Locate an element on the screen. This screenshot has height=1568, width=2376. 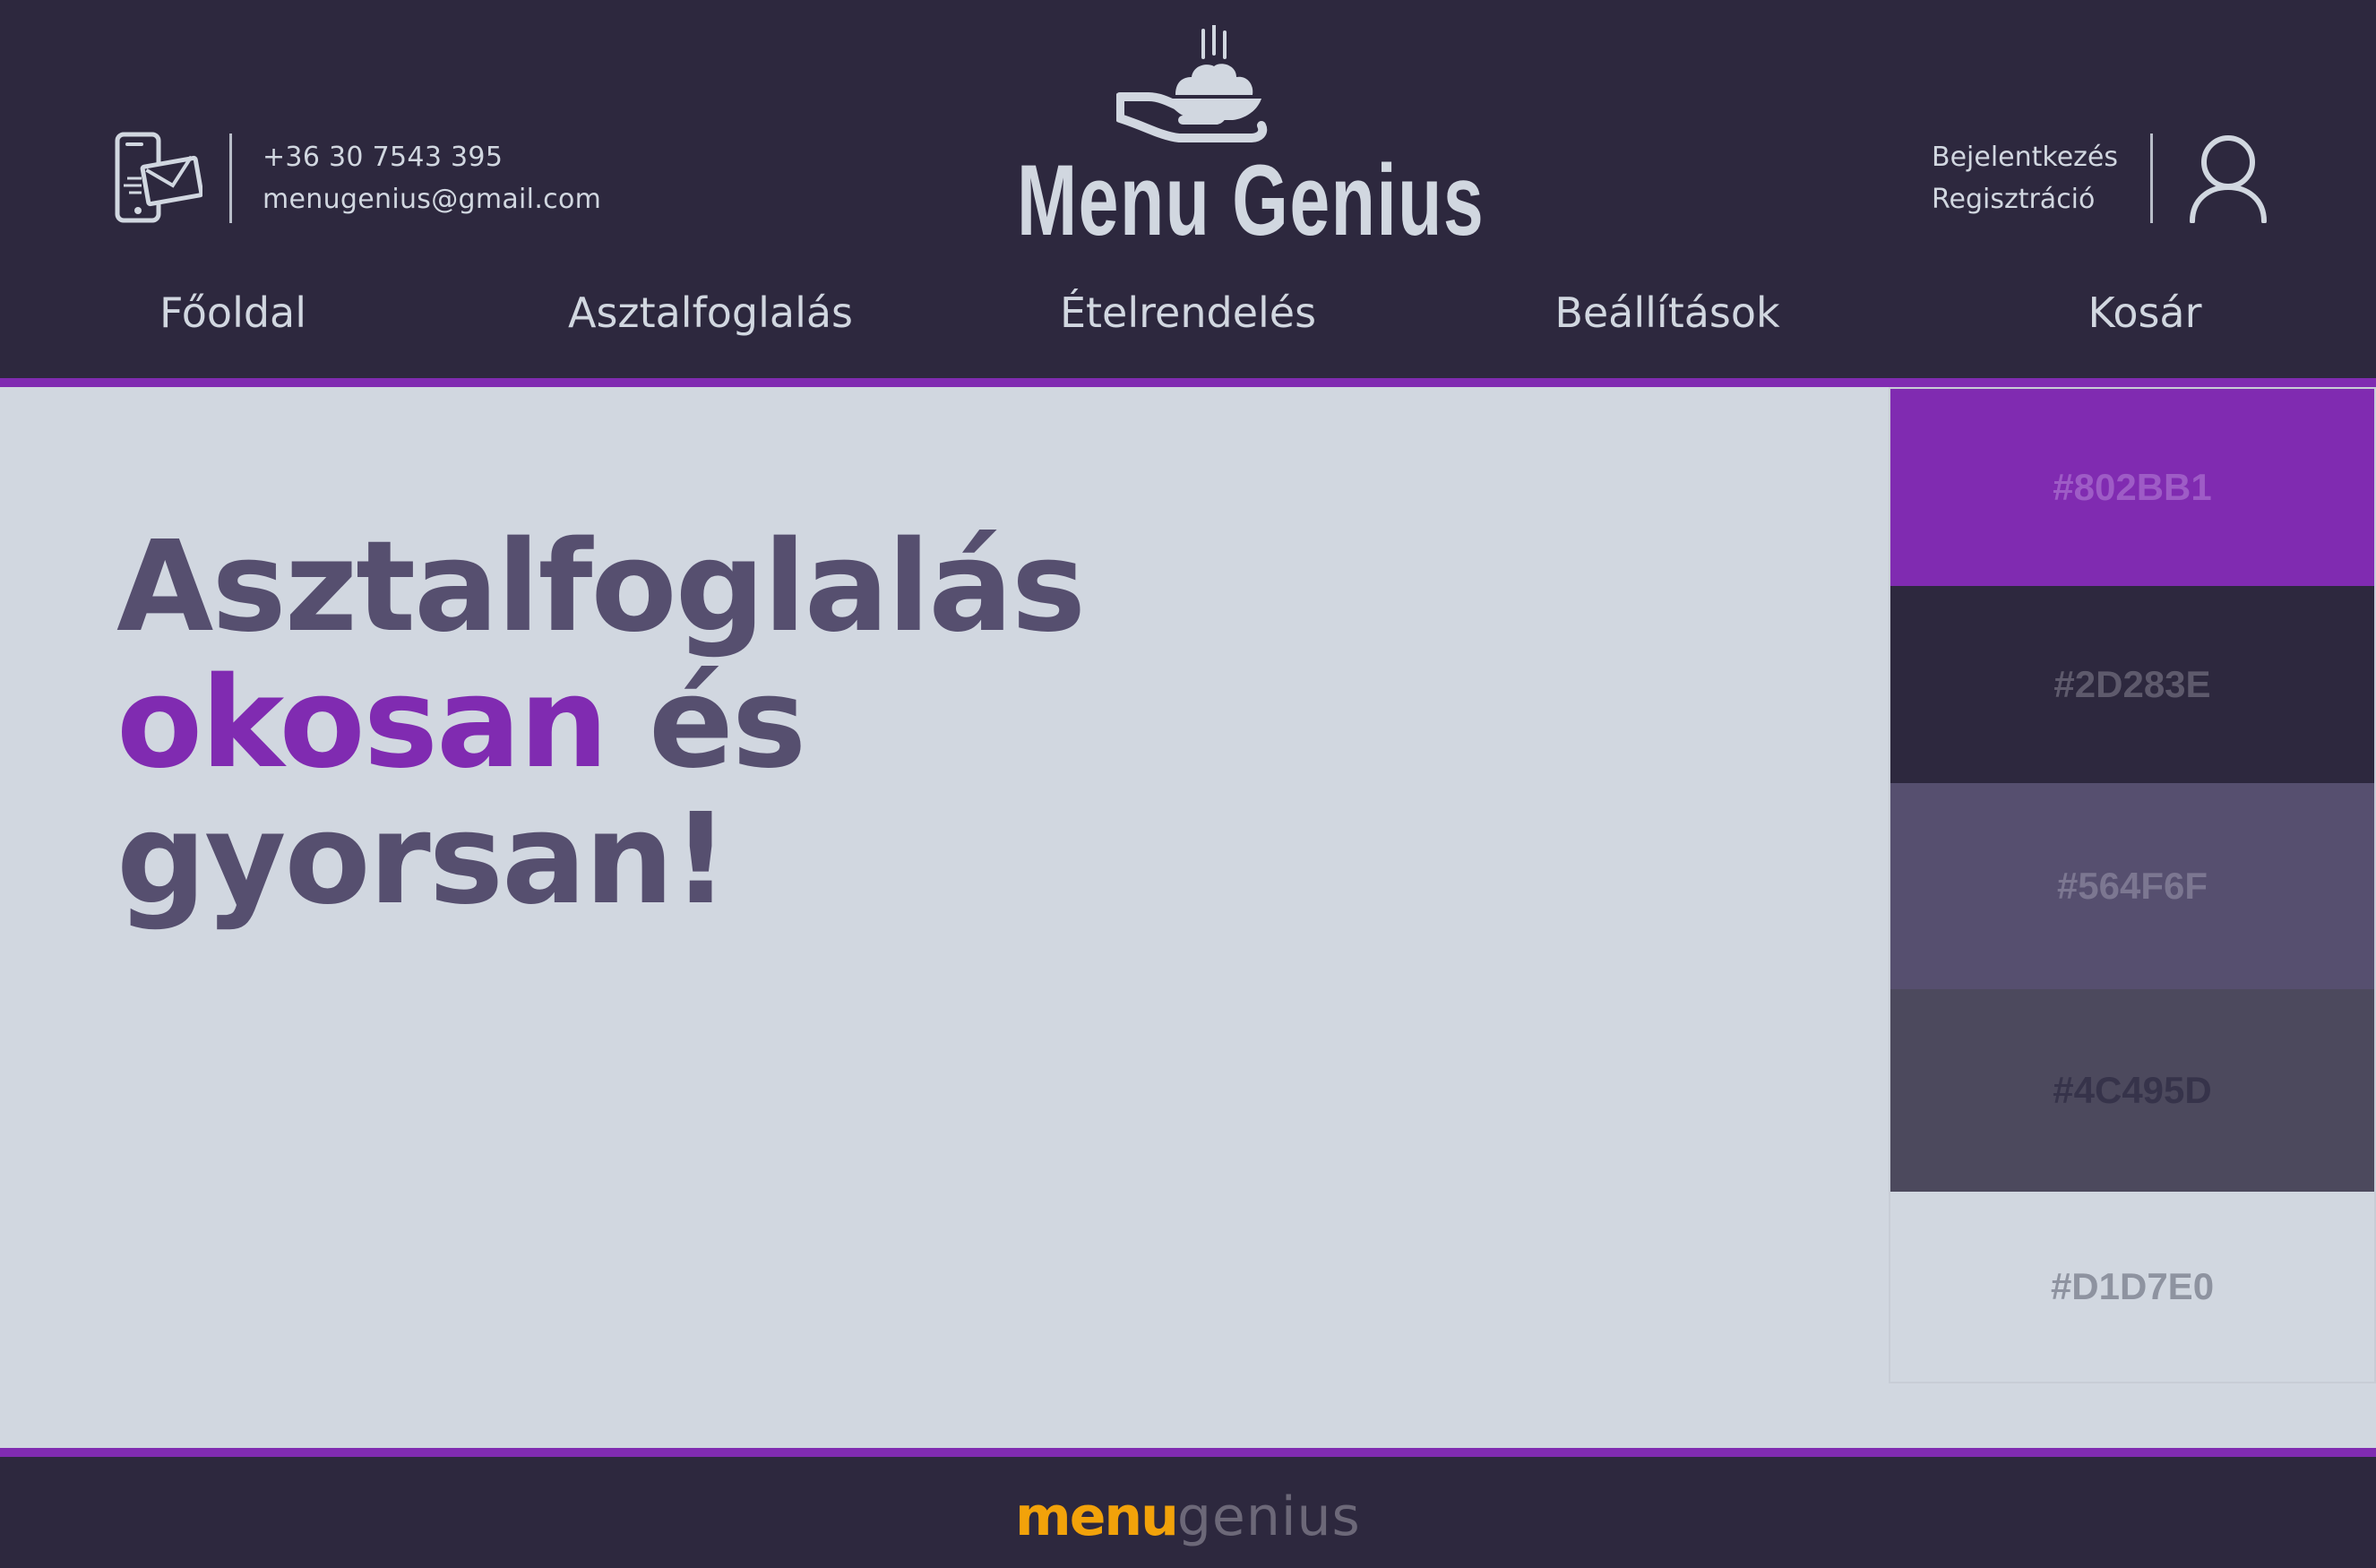
hero-accent-word: okosan is located at coordinates (362, 723).